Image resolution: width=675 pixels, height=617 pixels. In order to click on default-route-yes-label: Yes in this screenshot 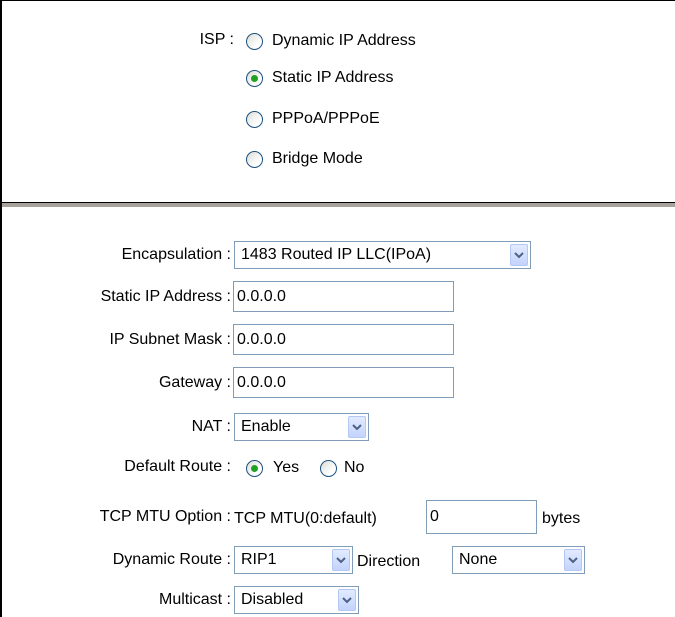, I will do `click(286, 467)`.